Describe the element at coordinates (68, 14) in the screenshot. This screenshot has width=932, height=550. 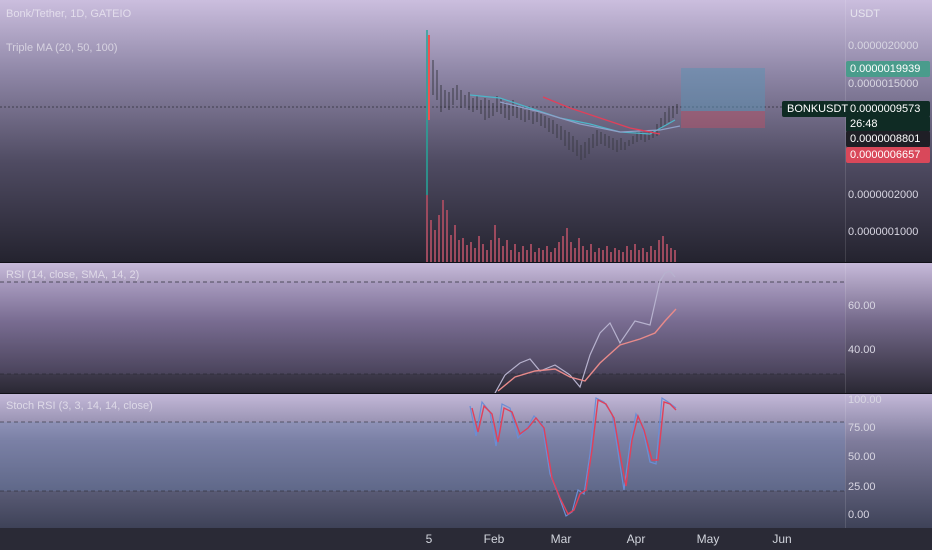
I see `symbol-legend: Bonk/Tether, 1D, GATEIO` at that location.